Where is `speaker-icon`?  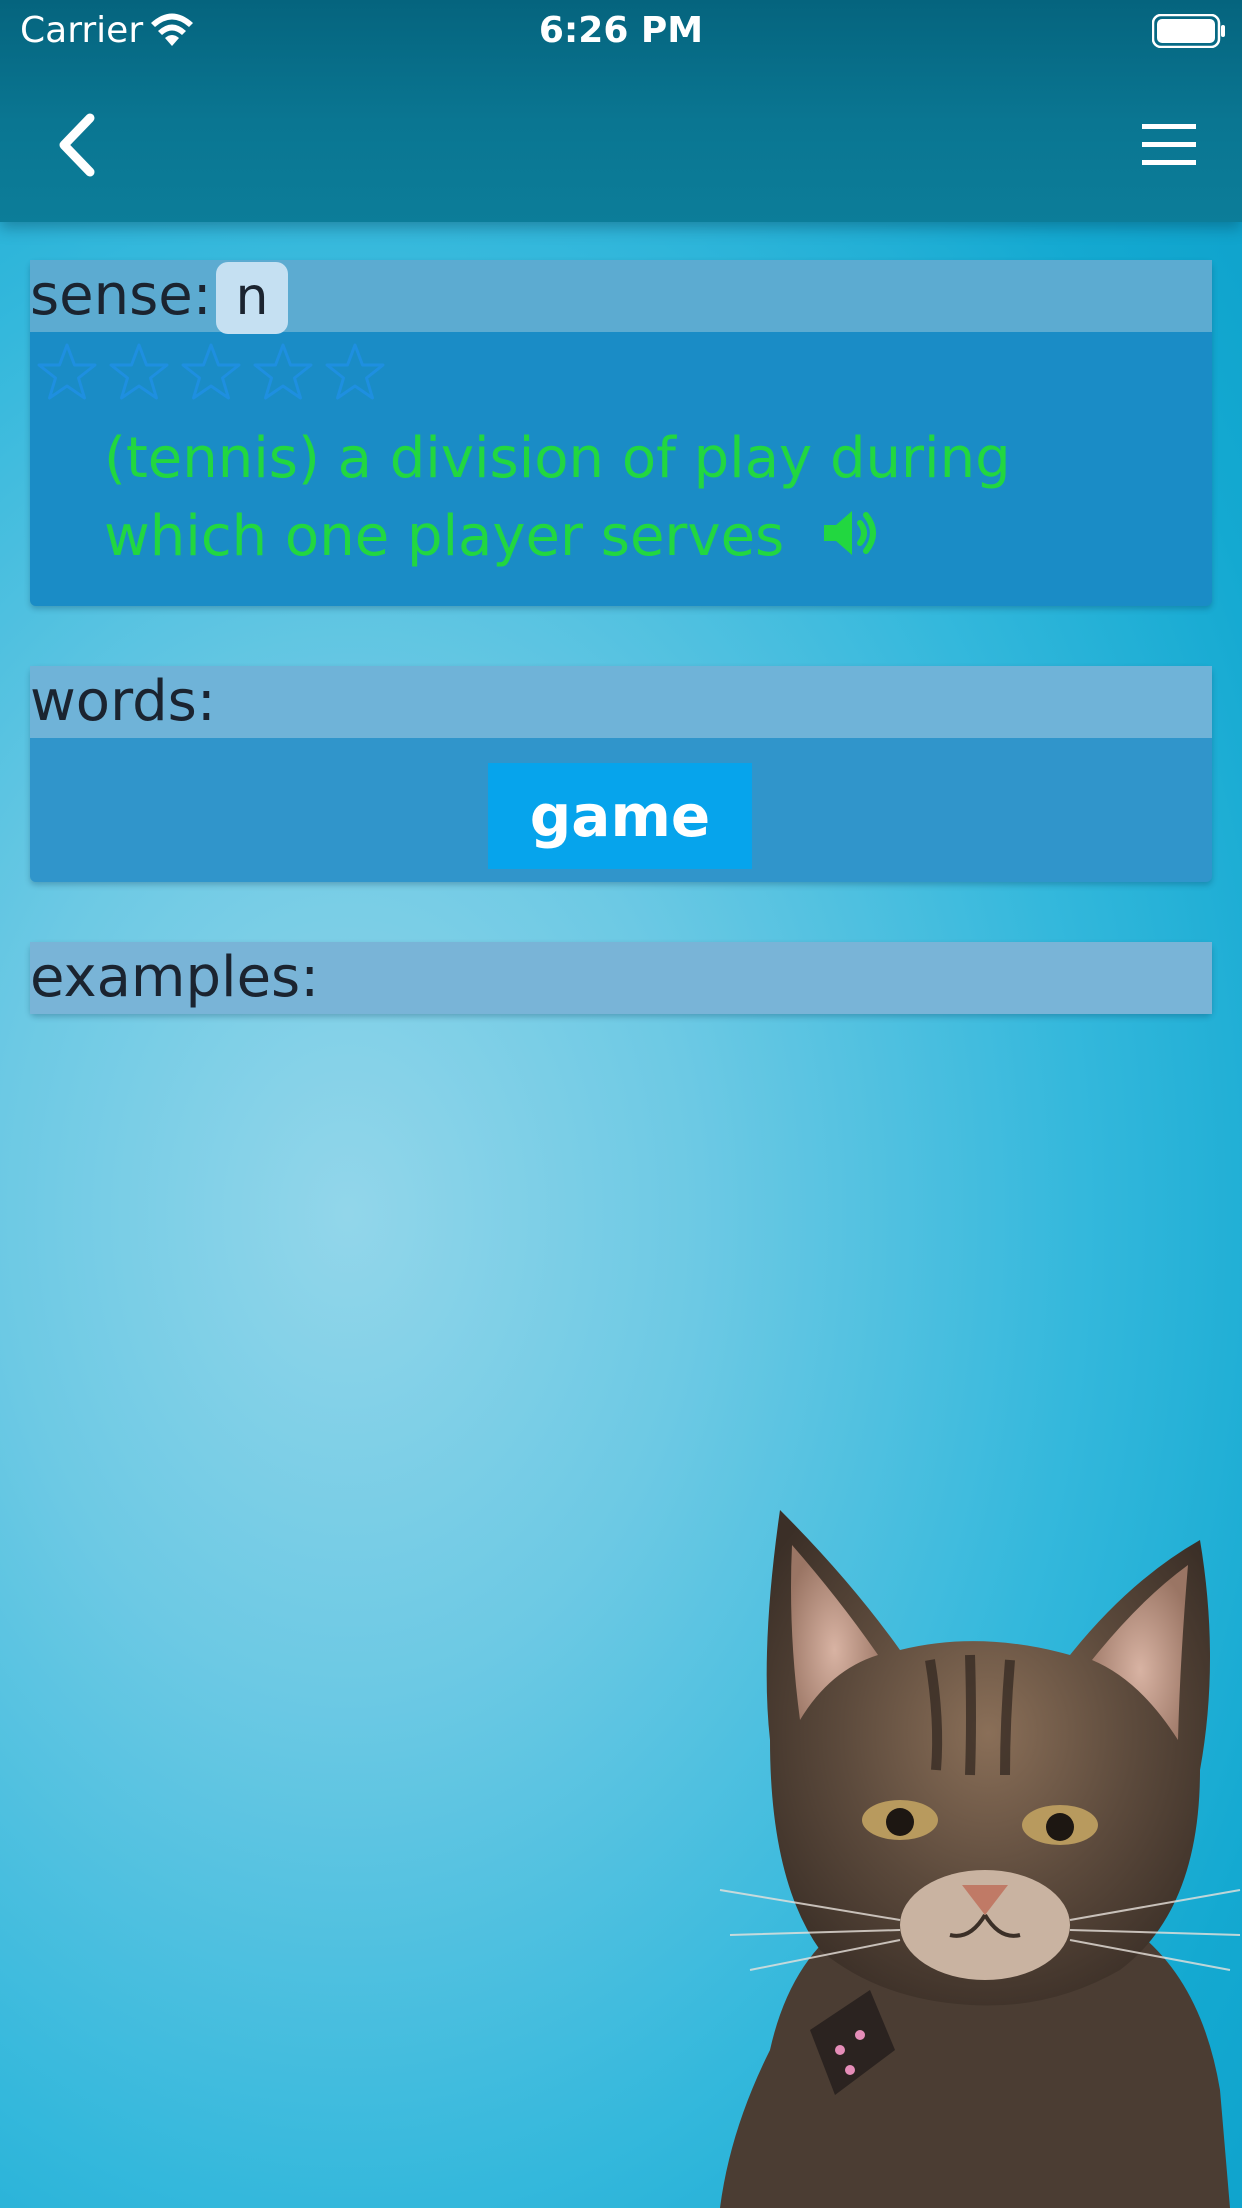 speaker-icon is located at coordinates (850, 533).